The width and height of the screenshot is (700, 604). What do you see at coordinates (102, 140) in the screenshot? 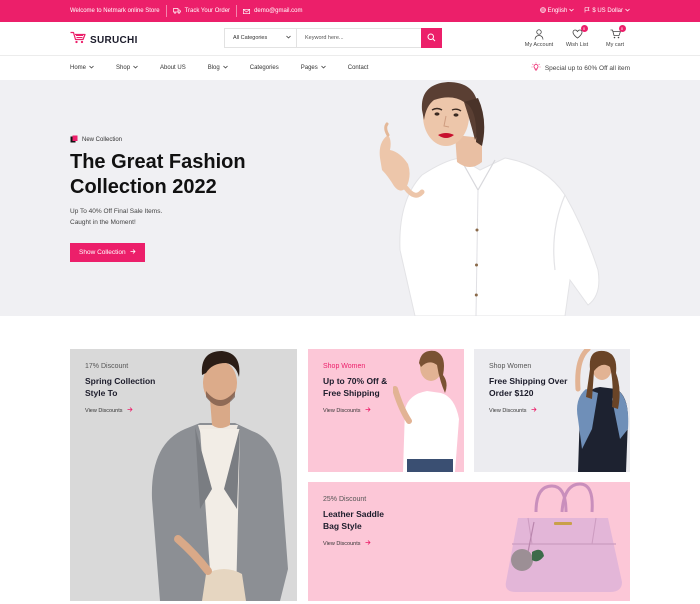
I see `new-collection-label: New Collection` at bounding box center [102, 140].